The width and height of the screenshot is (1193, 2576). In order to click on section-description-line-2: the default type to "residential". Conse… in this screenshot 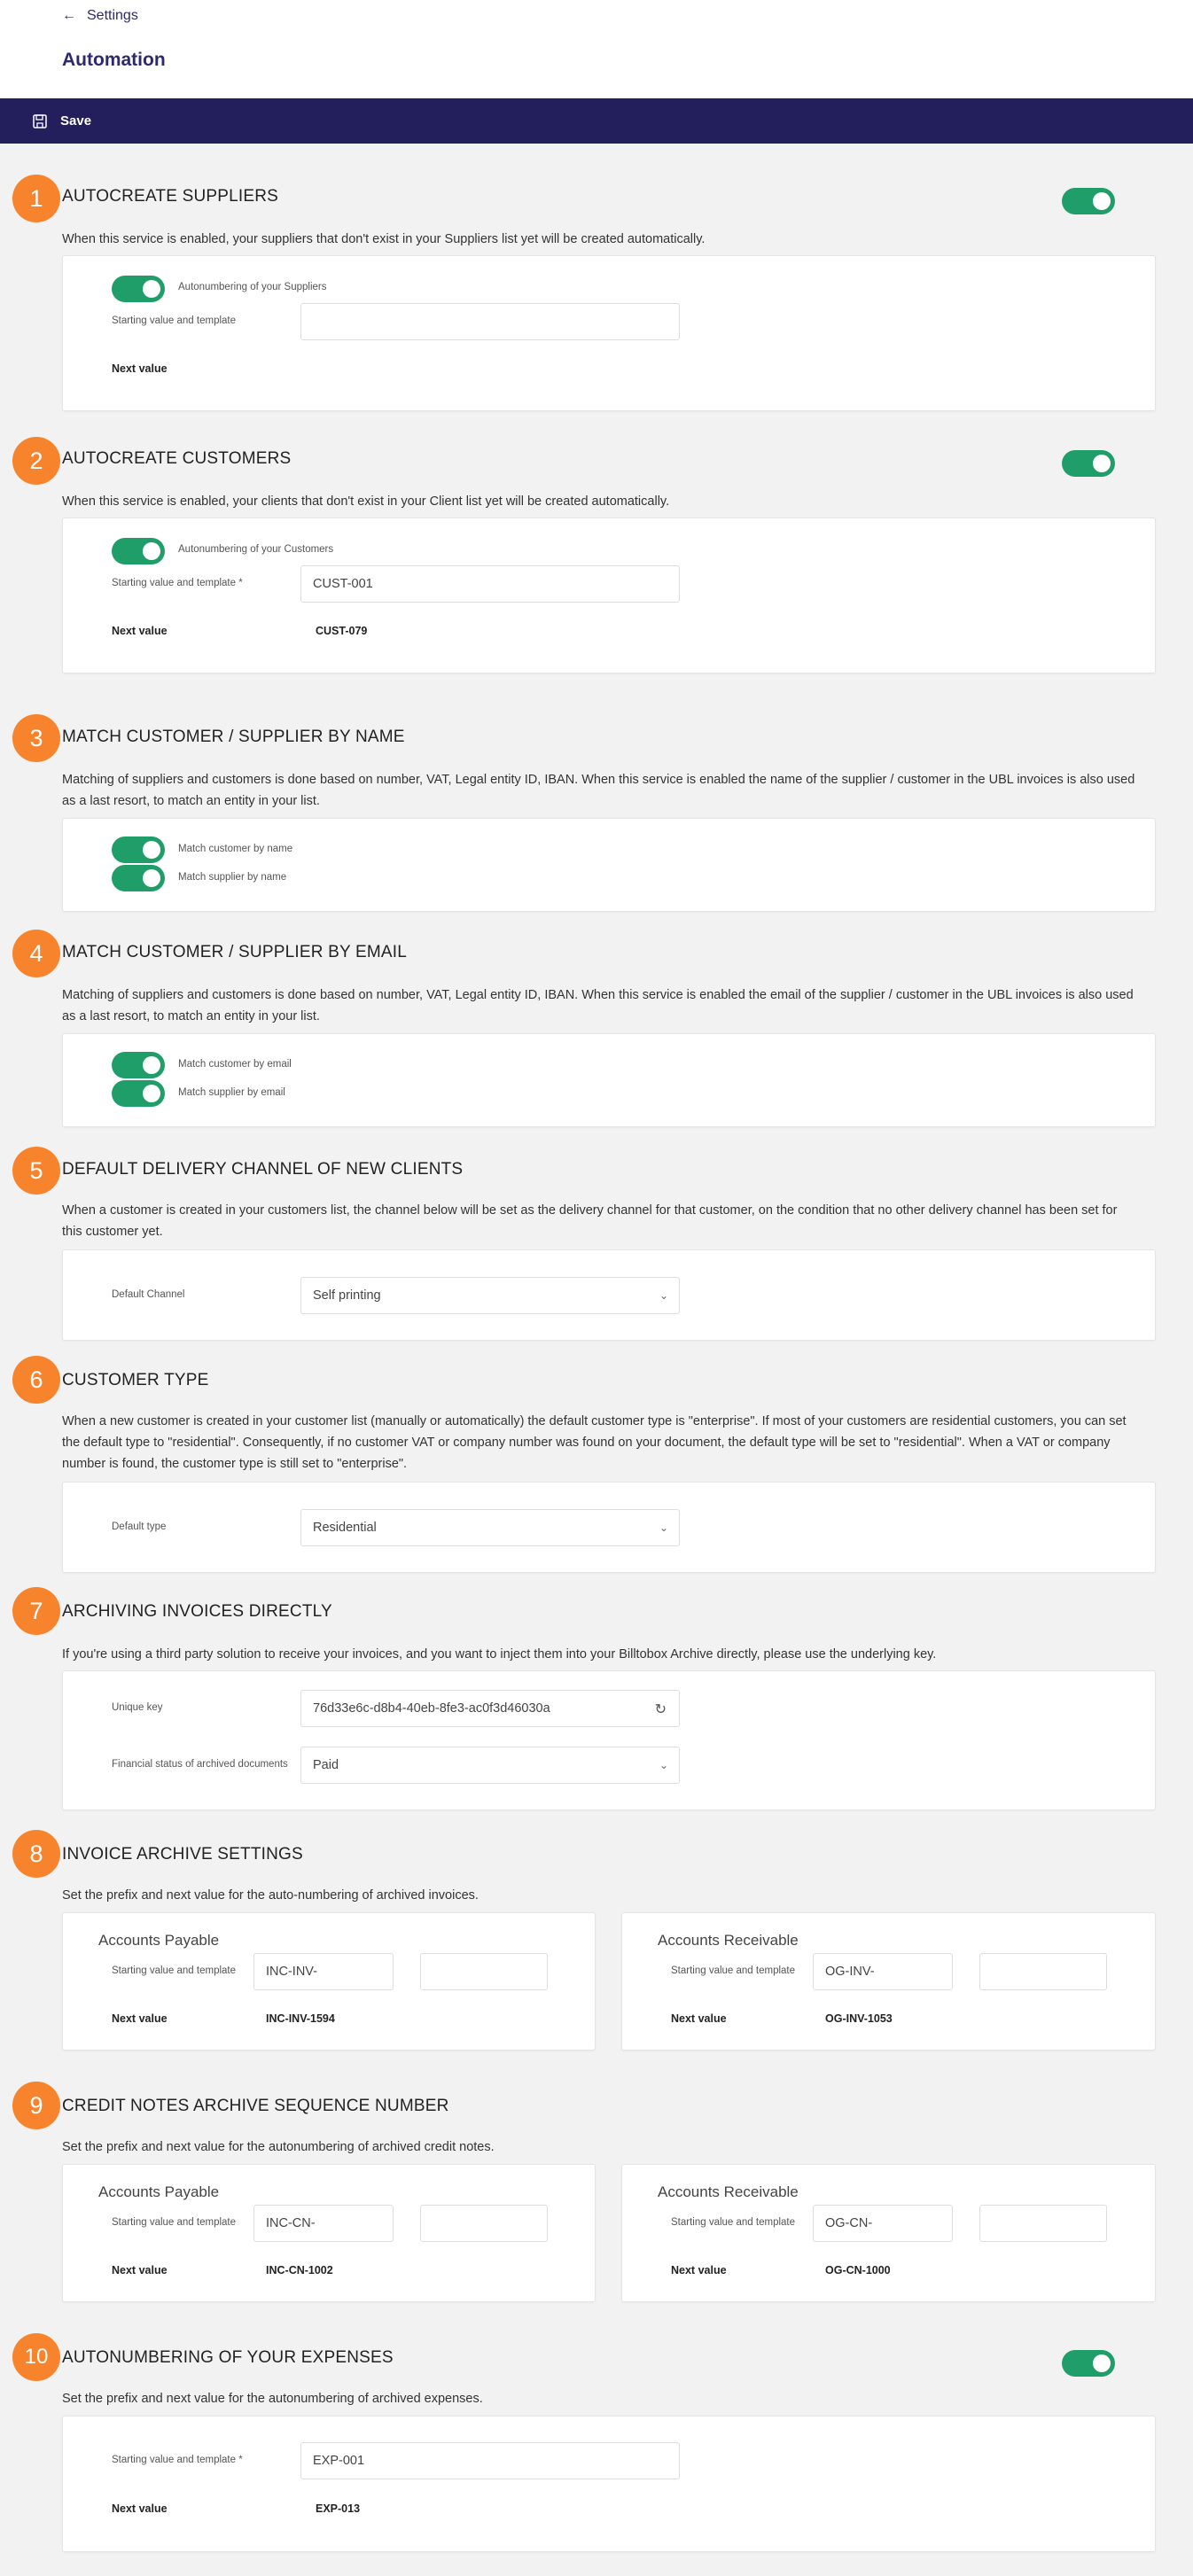, I will do `click(586, 1443)`.